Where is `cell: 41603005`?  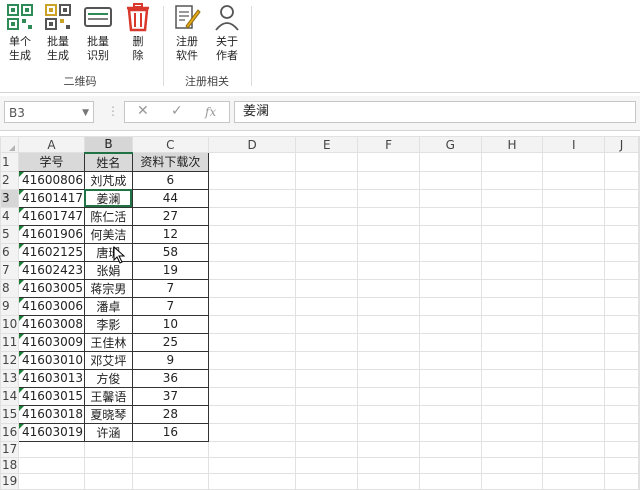
cell: 41603005 is located at coordinates (51, 288).